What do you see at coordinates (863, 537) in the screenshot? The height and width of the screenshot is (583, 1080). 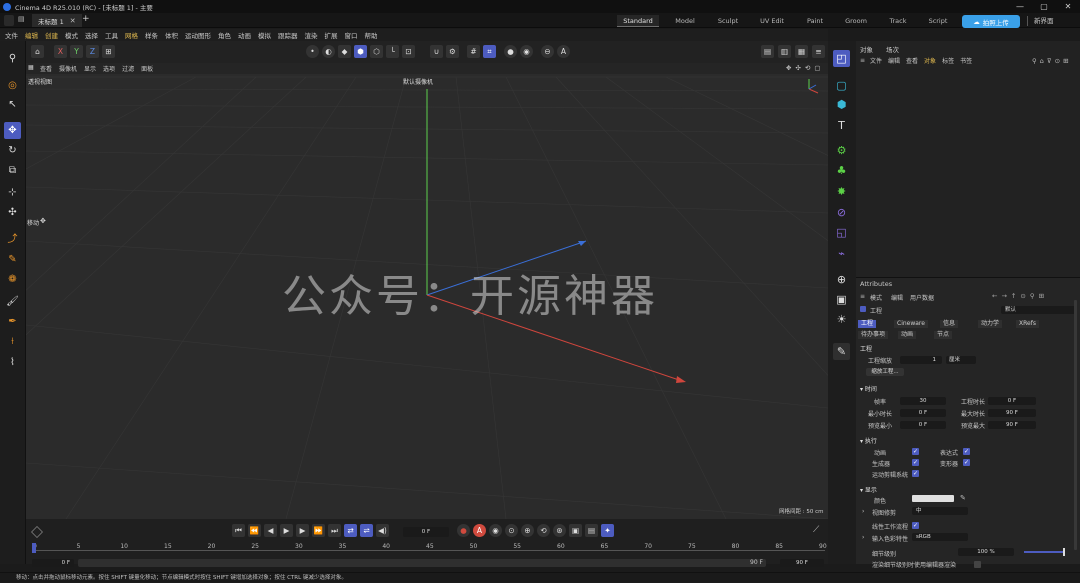 I see `input-color-expand-icon: ›` at bounding box center [863, 537].